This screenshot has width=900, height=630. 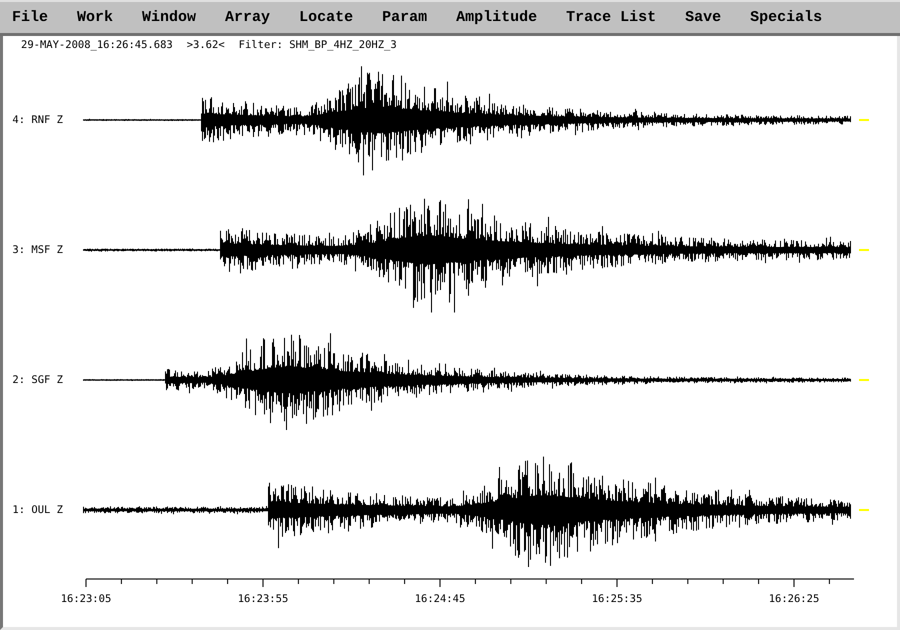 I want to click on trace-label: 1: OUL Z, so click(x=37, y=510).